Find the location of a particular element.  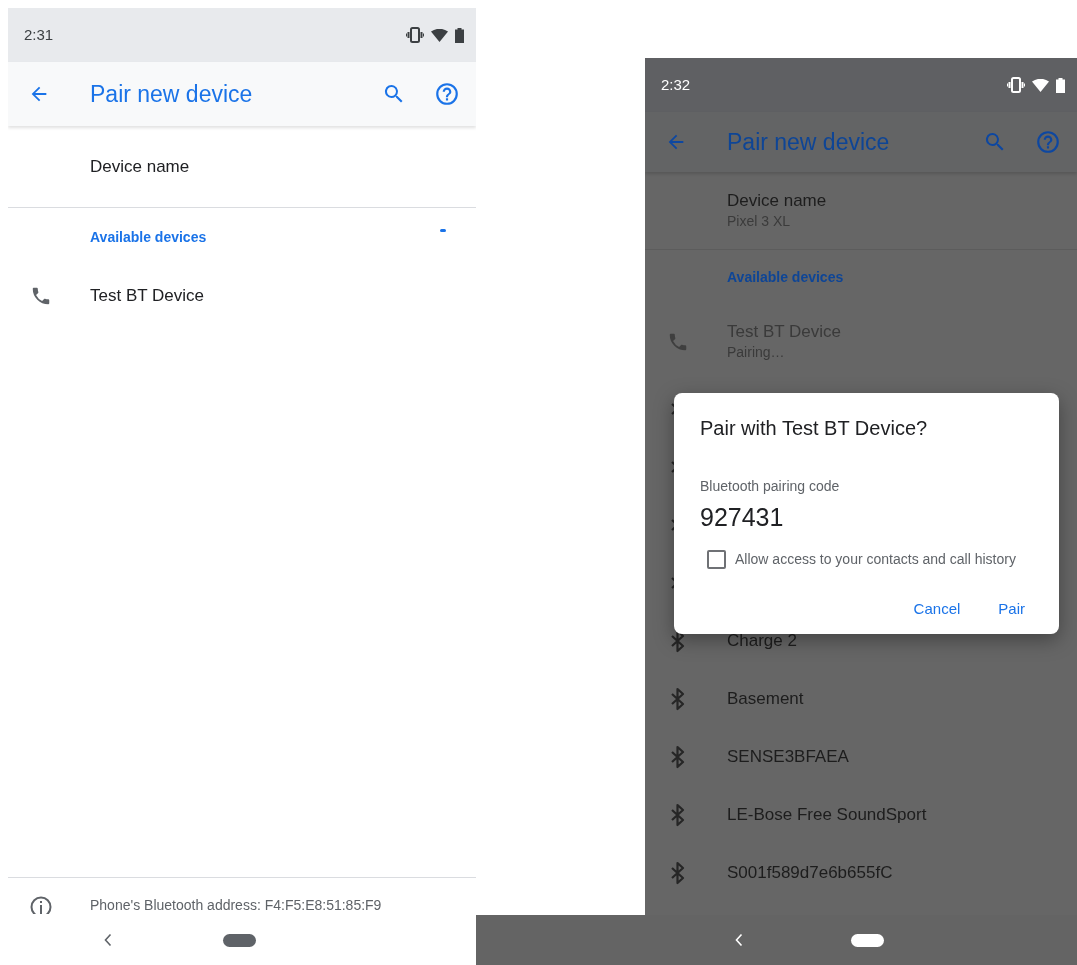

device-name-row: Device name is located at coordinates (242, 167).